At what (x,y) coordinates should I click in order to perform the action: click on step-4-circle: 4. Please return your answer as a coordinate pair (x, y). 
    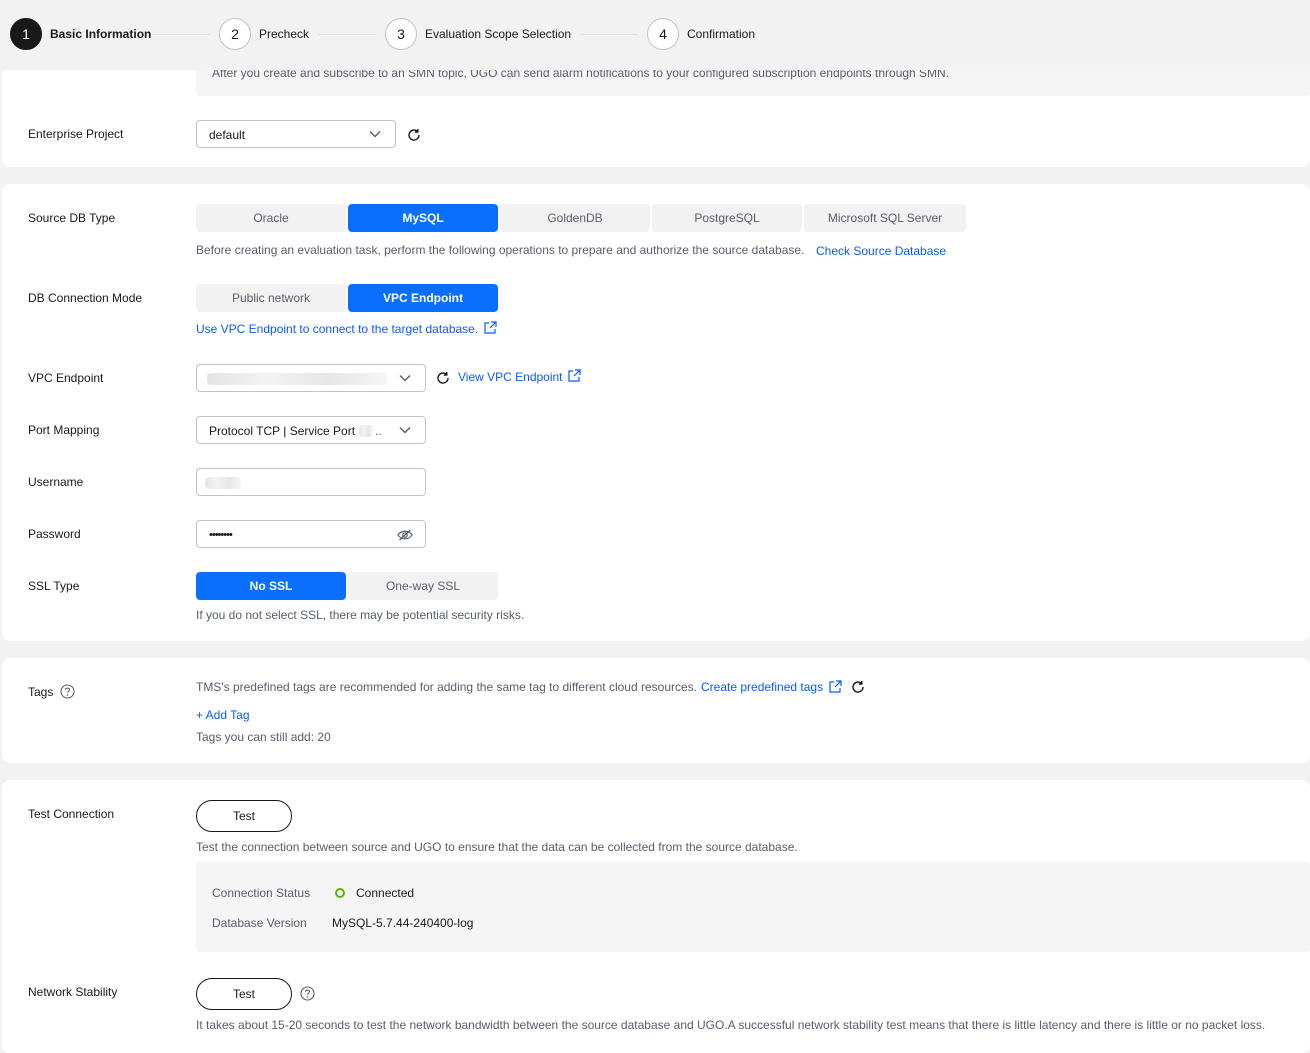
    Looking at the image, I should click on (663, 34).